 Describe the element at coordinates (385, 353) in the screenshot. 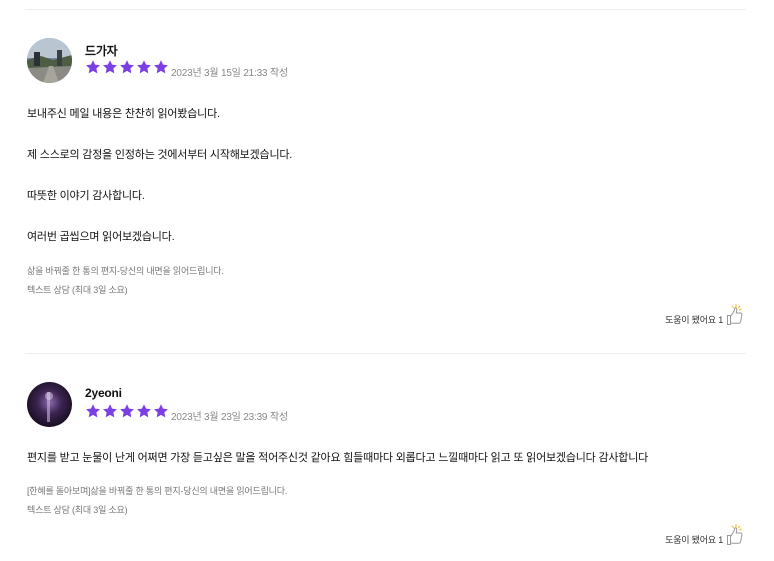

I see `review-divider` at that location.